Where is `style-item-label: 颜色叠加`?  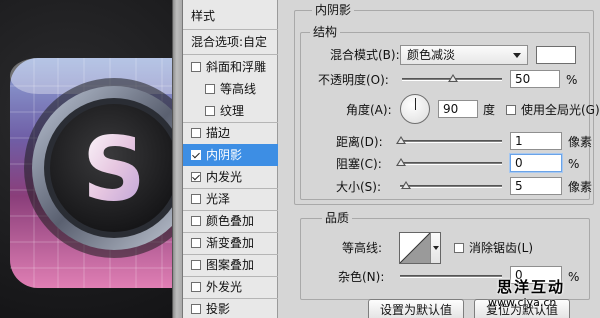 style-item-label: 颜色叠加 is located at coordinates (230, 221).